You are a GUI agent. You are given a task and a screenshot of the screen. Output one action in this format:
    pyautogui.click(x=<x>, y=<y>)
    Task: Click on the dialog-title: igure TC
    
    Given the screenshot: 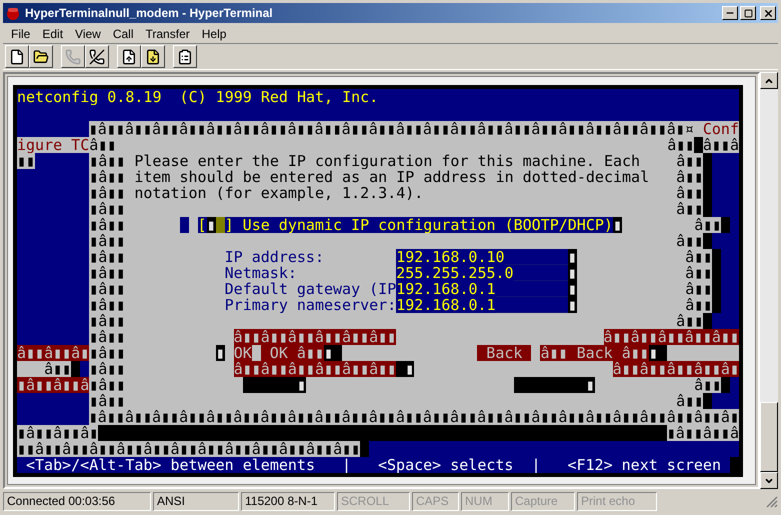 What is the action you would take?
    pyautogui.click(x=53, y=145)
    